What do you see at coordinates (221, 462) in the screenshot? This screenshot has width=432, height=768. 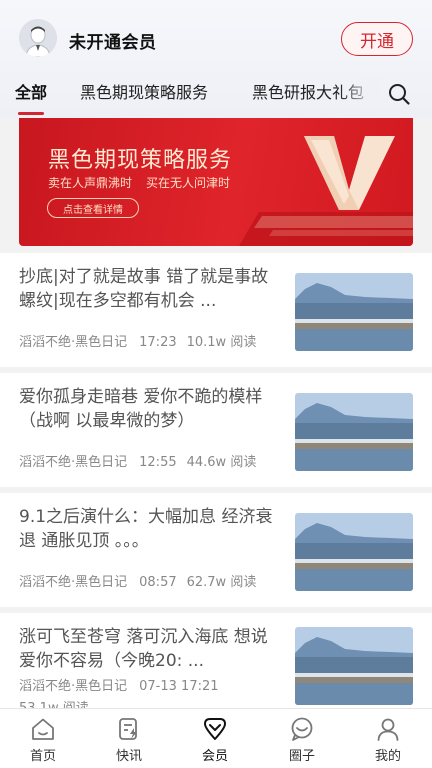 I see `article-reads: 44.6w 阅读` at bounding box center [221, 462].